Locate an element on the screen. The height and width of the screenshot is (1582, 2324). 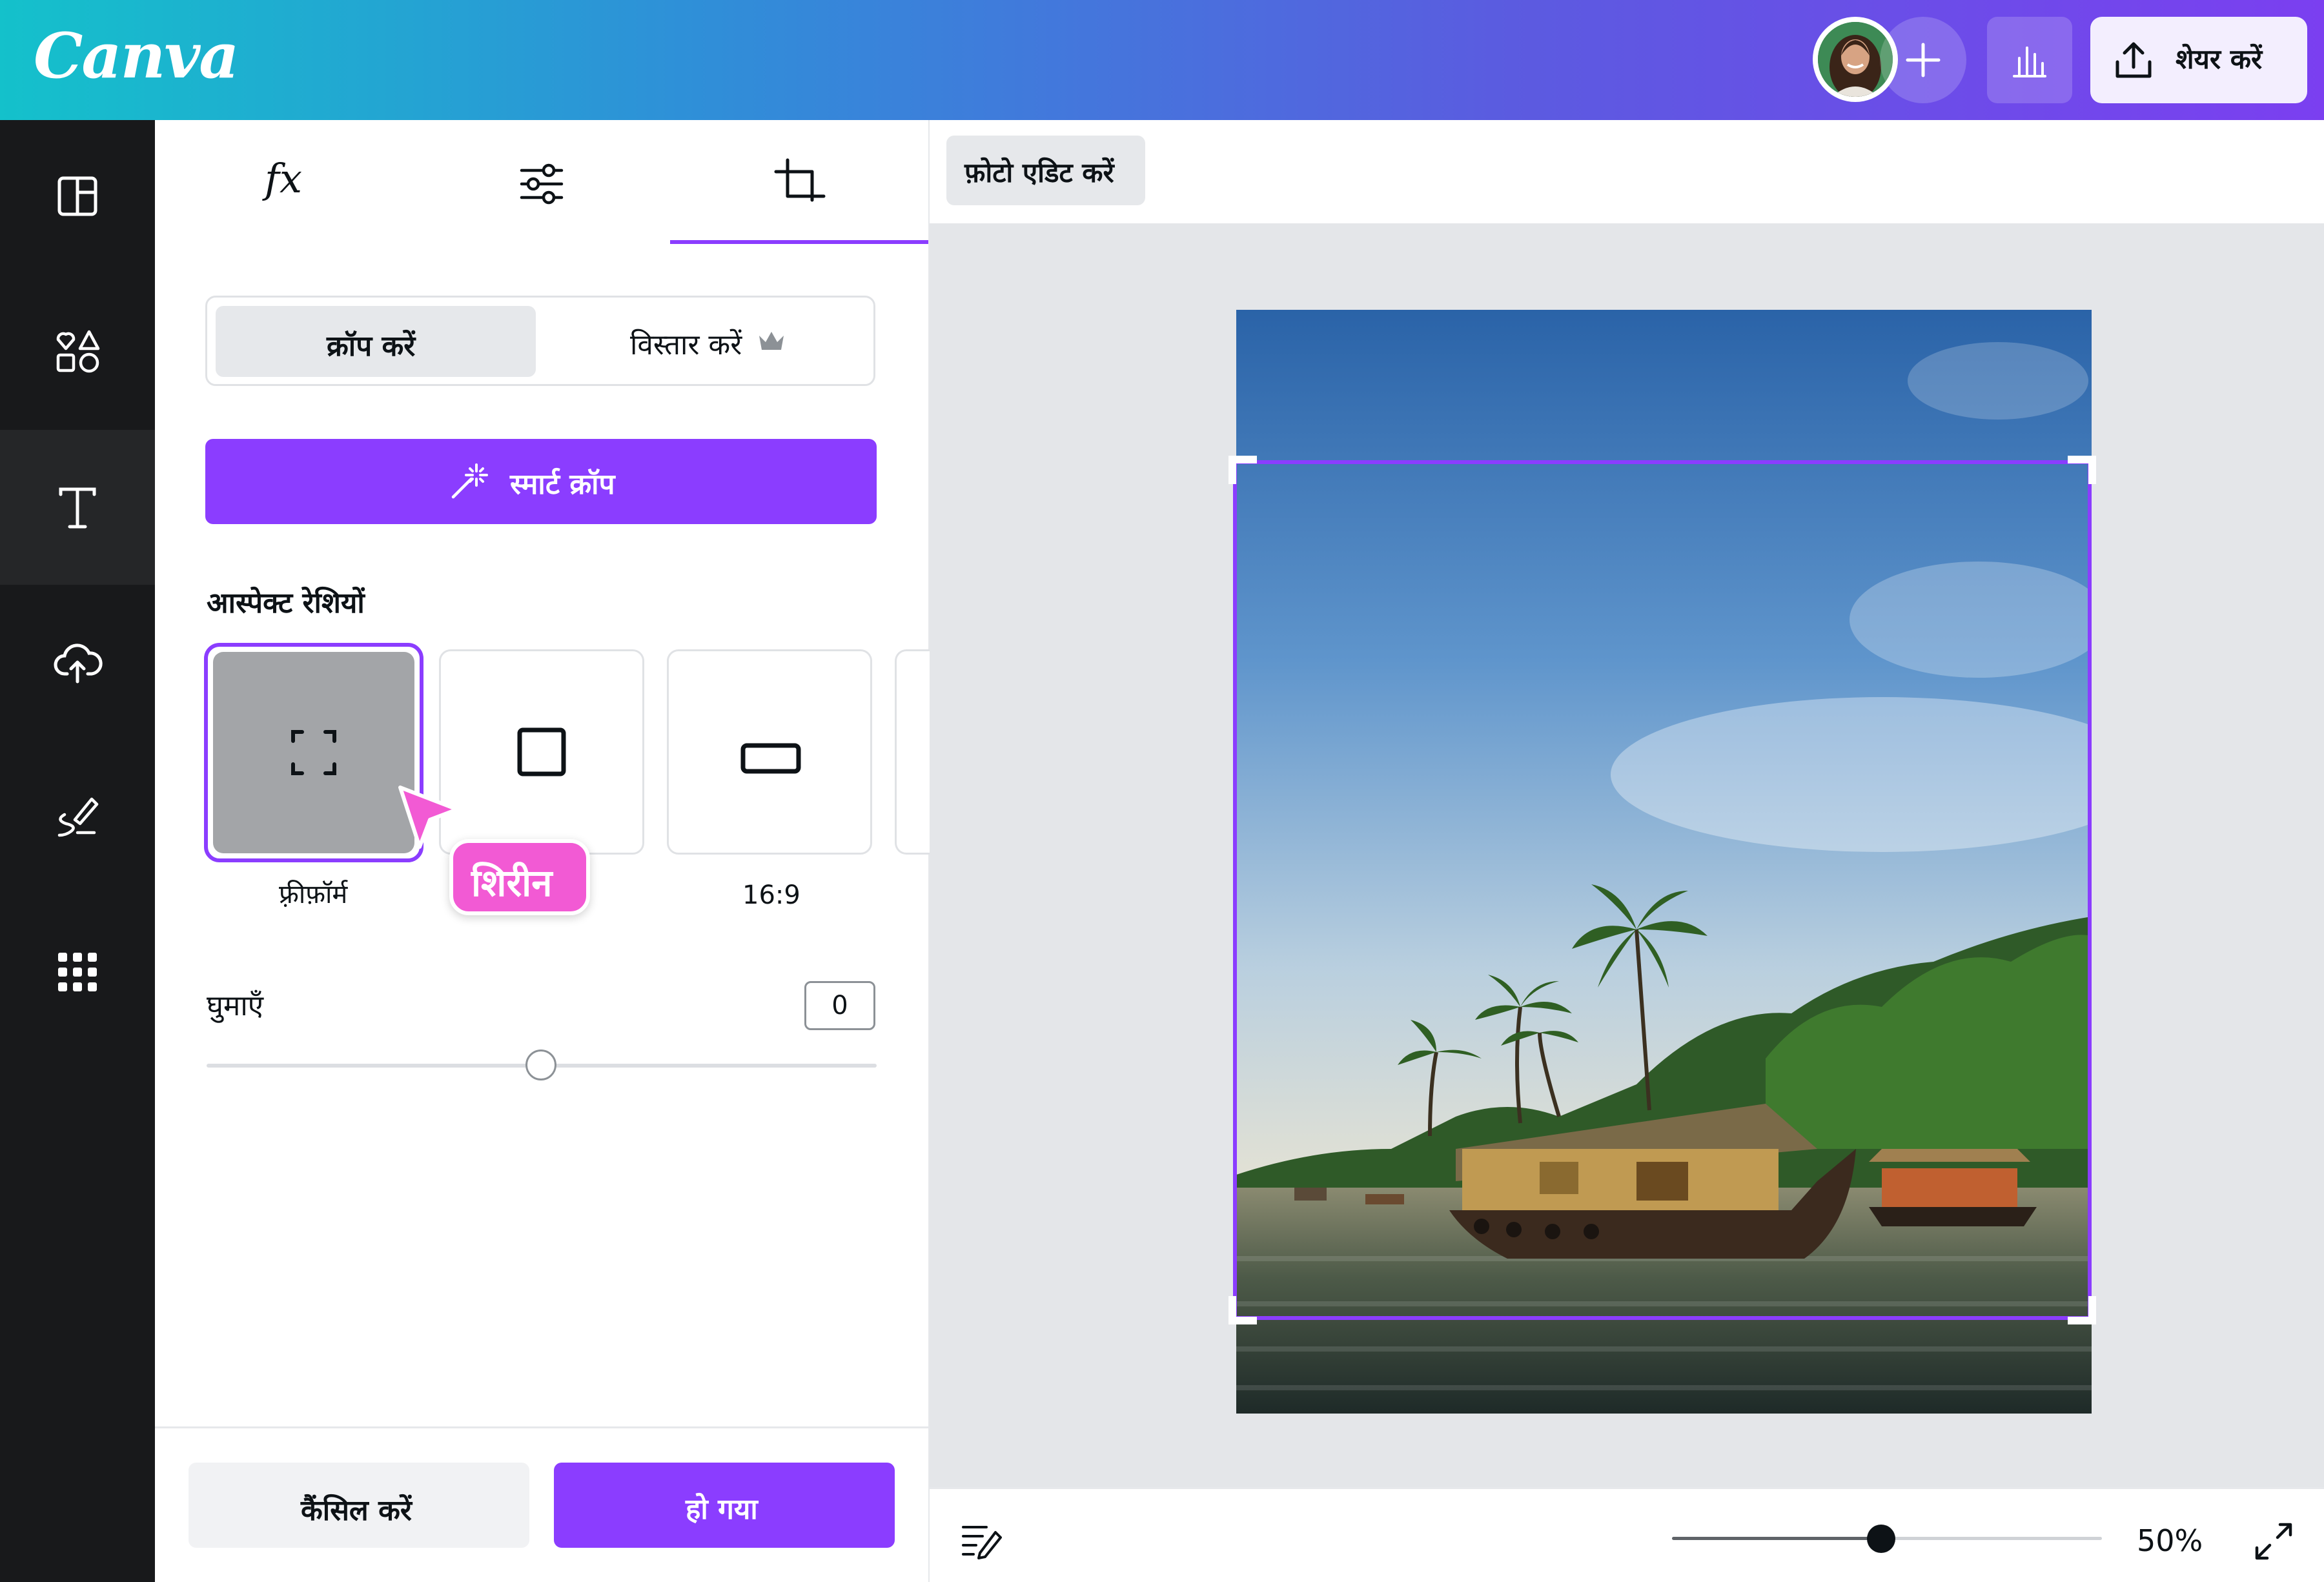
rotate-input: 0 is located at coordinates (839, 1005).